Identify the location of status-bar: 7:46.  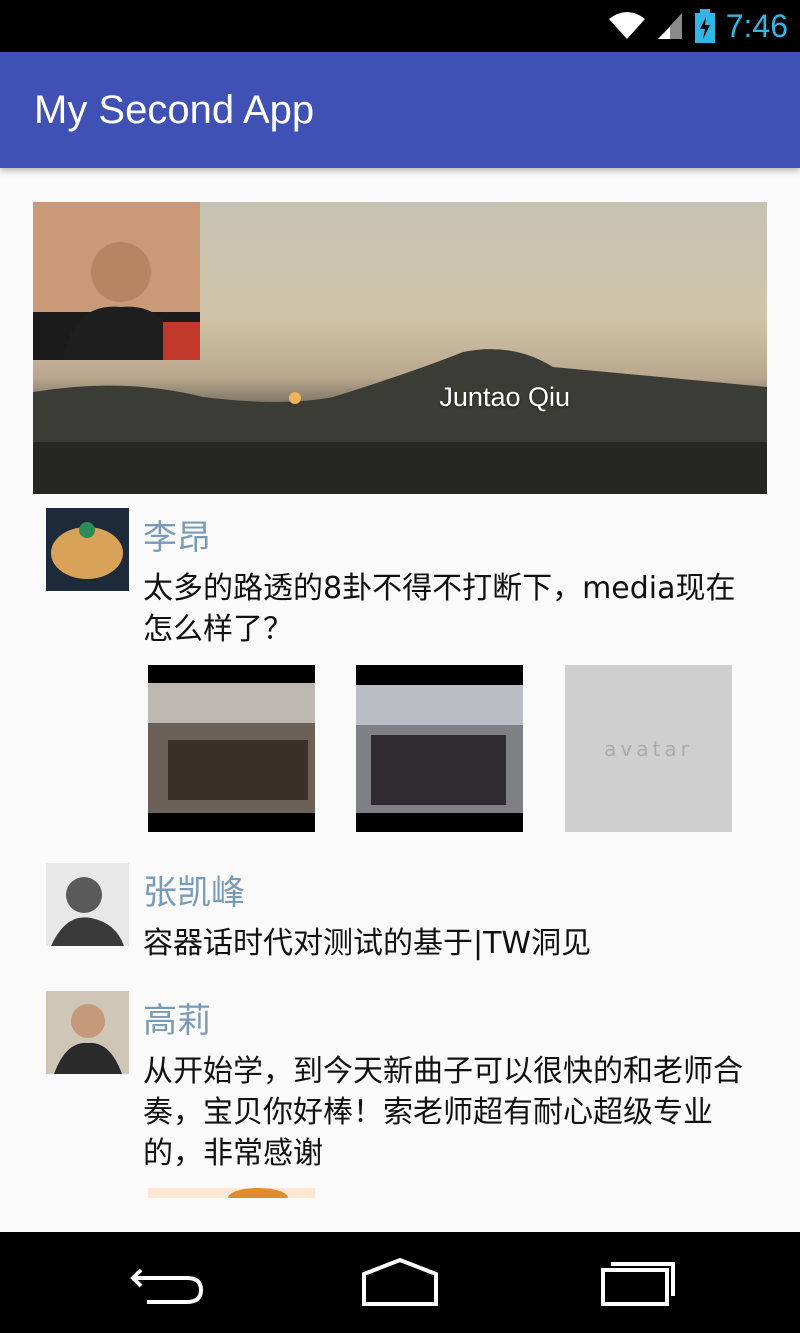
(400, 26).